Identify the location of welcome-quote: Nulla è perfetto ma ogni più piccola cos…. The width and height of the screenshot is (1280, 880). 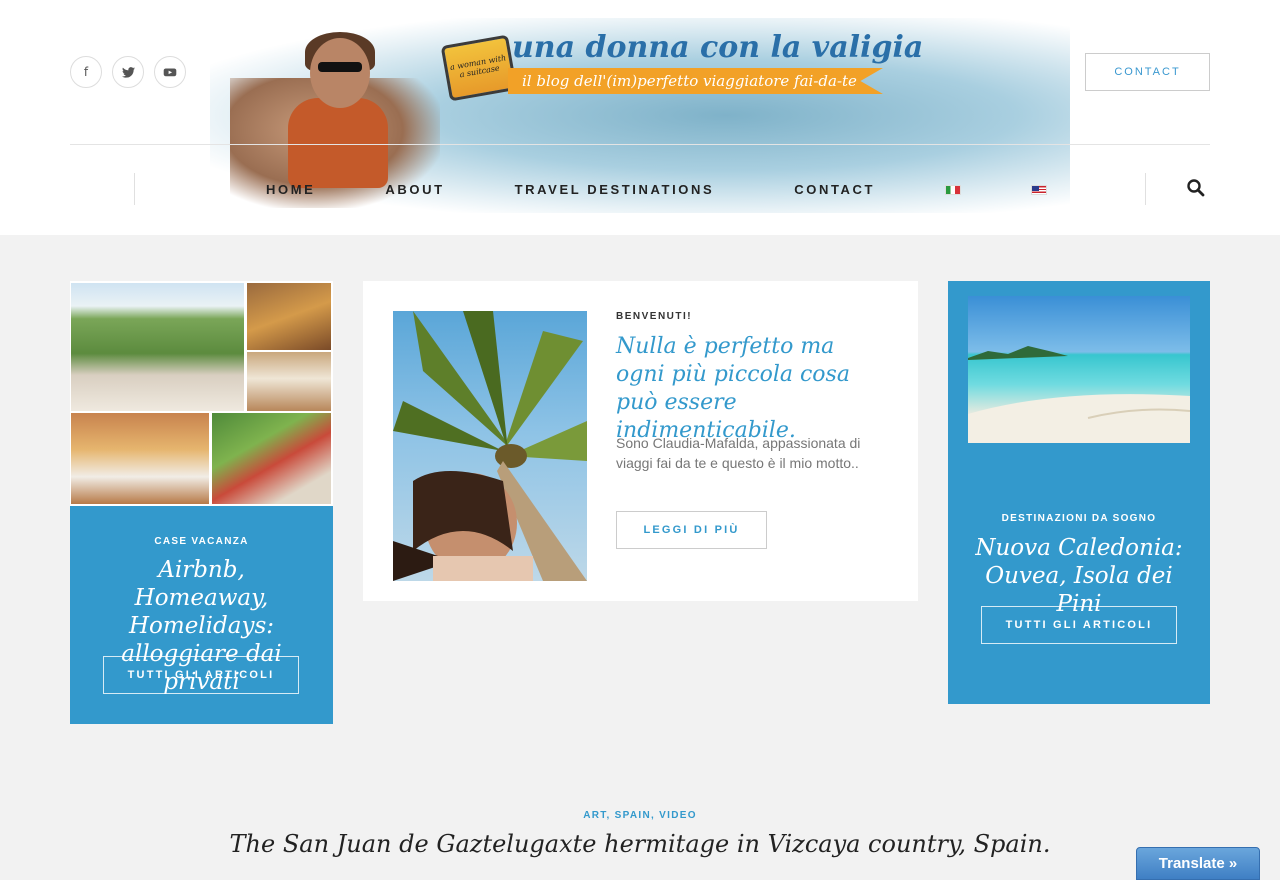
(733, 388).